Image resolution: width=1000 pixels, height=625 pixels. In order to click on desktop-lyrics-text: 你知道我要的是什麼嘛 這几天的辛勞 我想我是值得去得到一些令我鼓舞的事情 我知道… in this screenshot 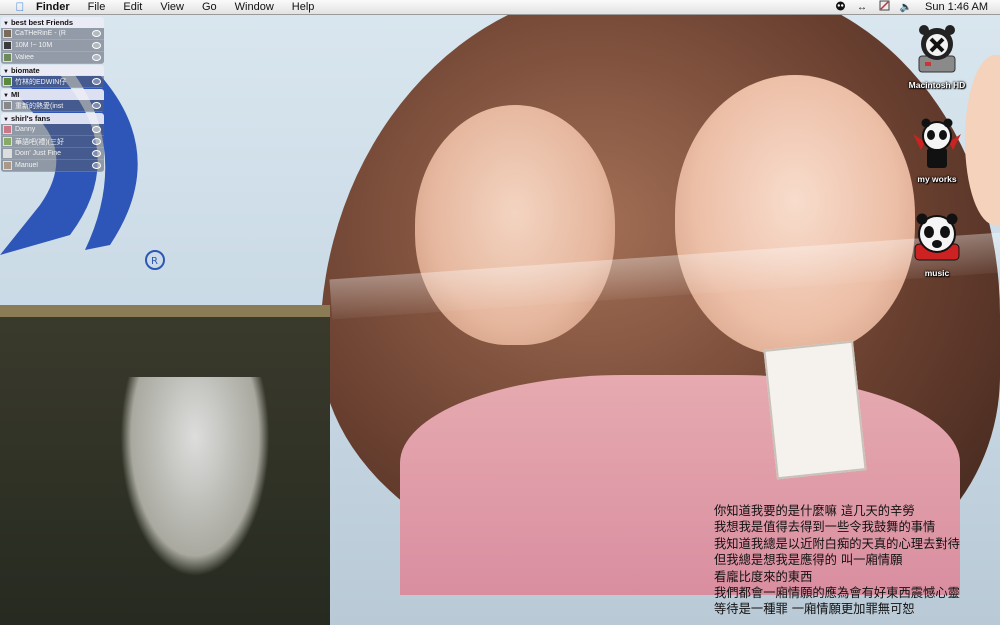, I will do `click(857, 560)`.